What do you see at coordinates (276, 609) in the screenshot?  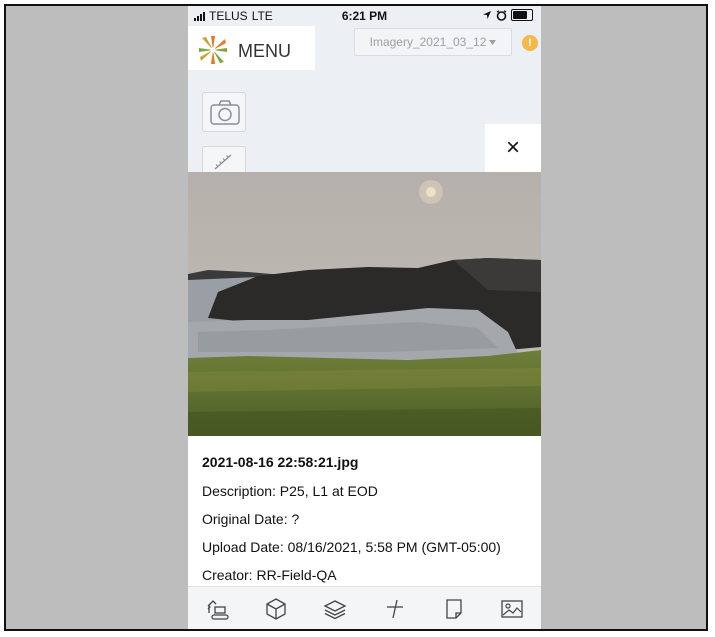 I see `cube-icon` at bounding box center [276, 609].